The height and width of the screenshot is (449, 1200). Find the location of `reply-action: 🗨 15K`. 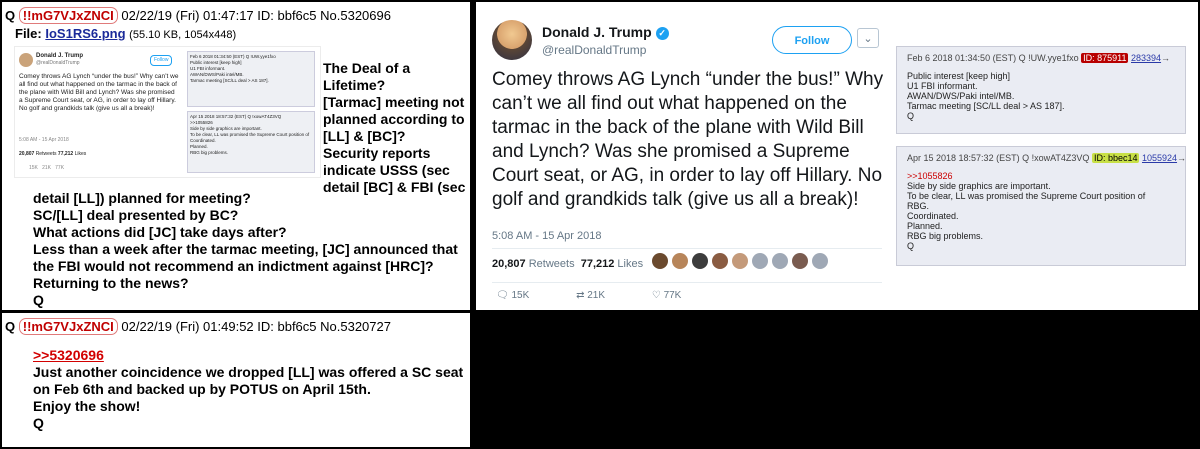

reply-action: 🗨 15K is located at coordinates (523, 295).